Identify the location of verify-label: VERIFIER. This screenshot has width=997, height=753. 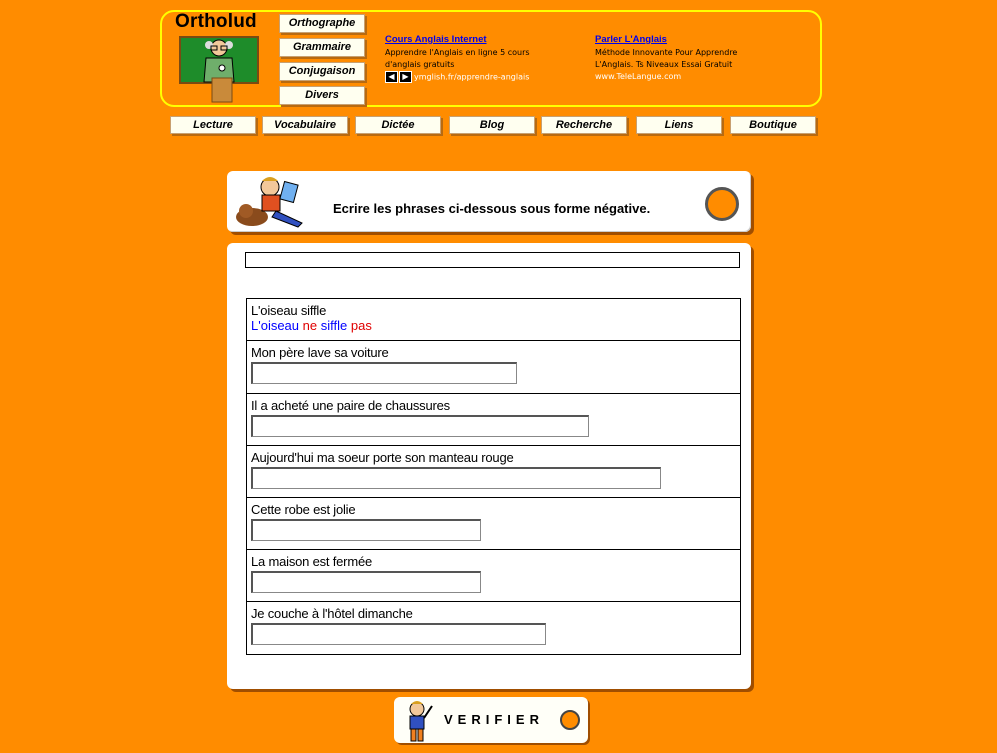
(494, 719).